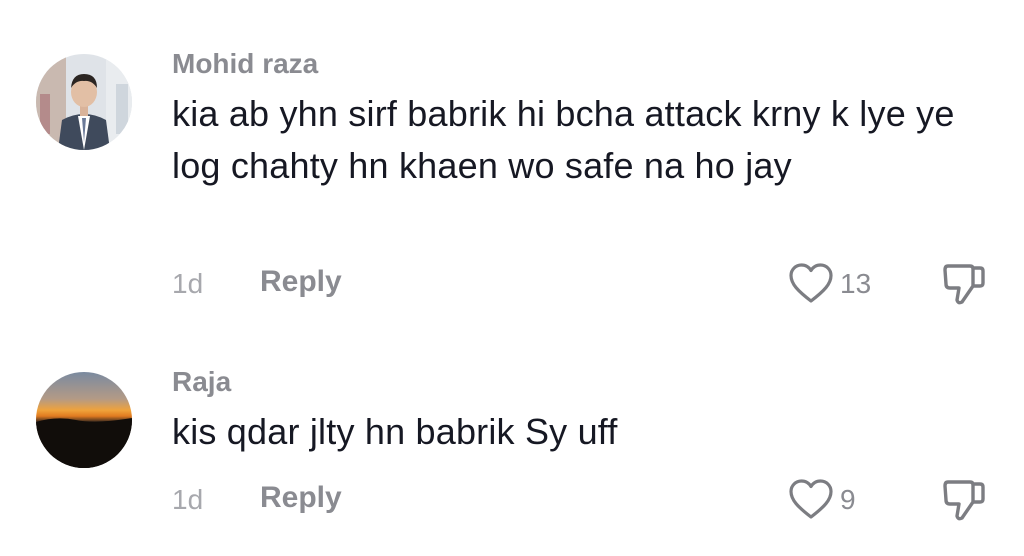  What do you see at coordinates (856, 283) in the screenshot?
I see `like-count: 13` at bounding box center [856, 283].